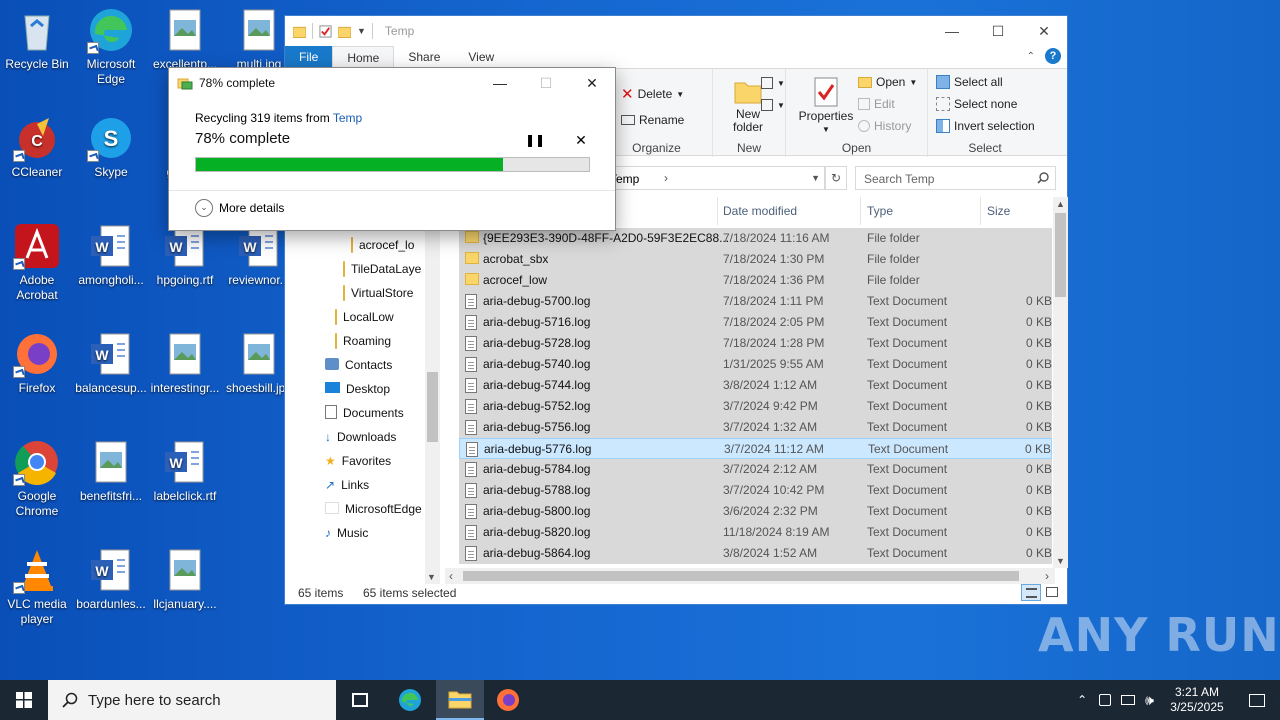 Image resolution: width=1280 pixels, height=720 pixels. I want to click on device-icon, so click(1105, 700).